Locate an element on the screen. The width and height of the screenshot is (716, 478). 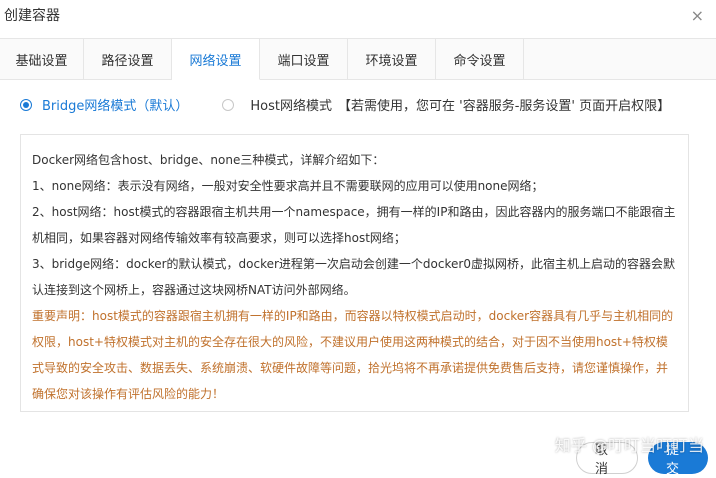
bridge-radio is located at coordinates (26, 104).